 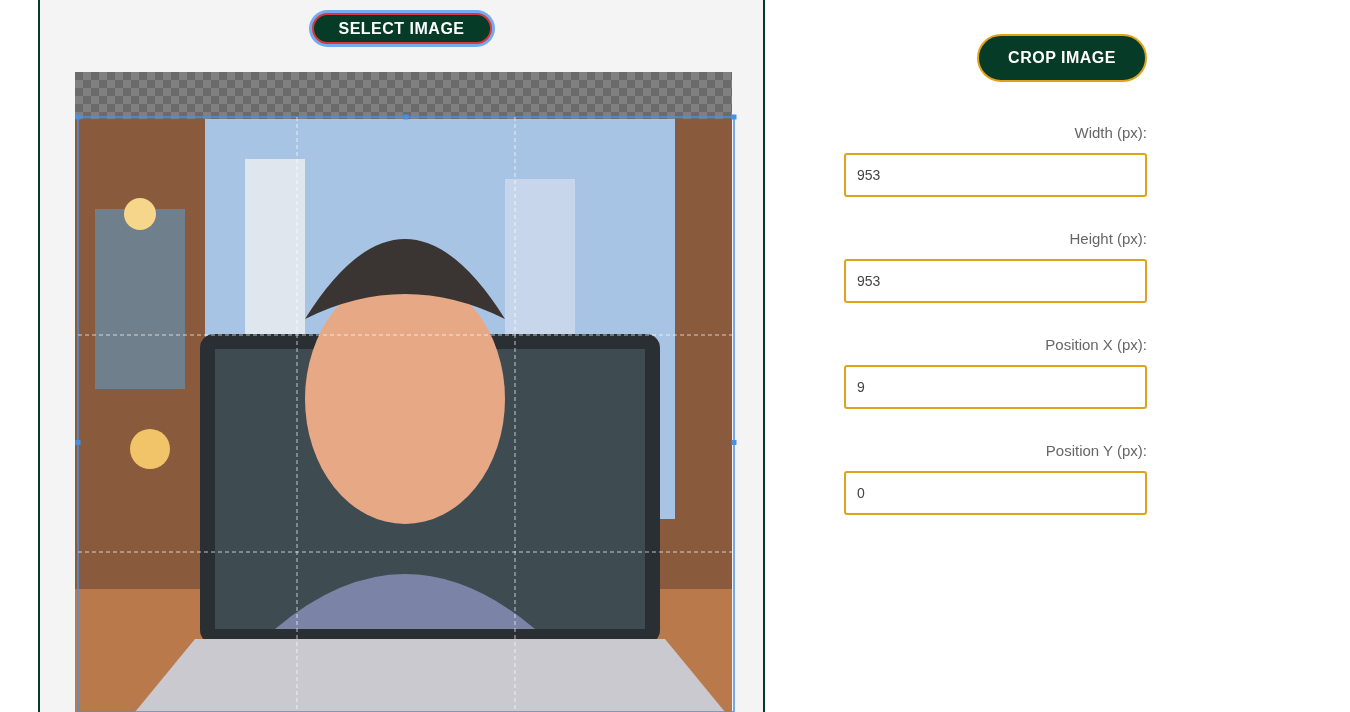 What do you see at coordinates (401, 28) in the screenshot?
I see `select-image-button: SELECT IMAGE` at bounding box center [401, 28].